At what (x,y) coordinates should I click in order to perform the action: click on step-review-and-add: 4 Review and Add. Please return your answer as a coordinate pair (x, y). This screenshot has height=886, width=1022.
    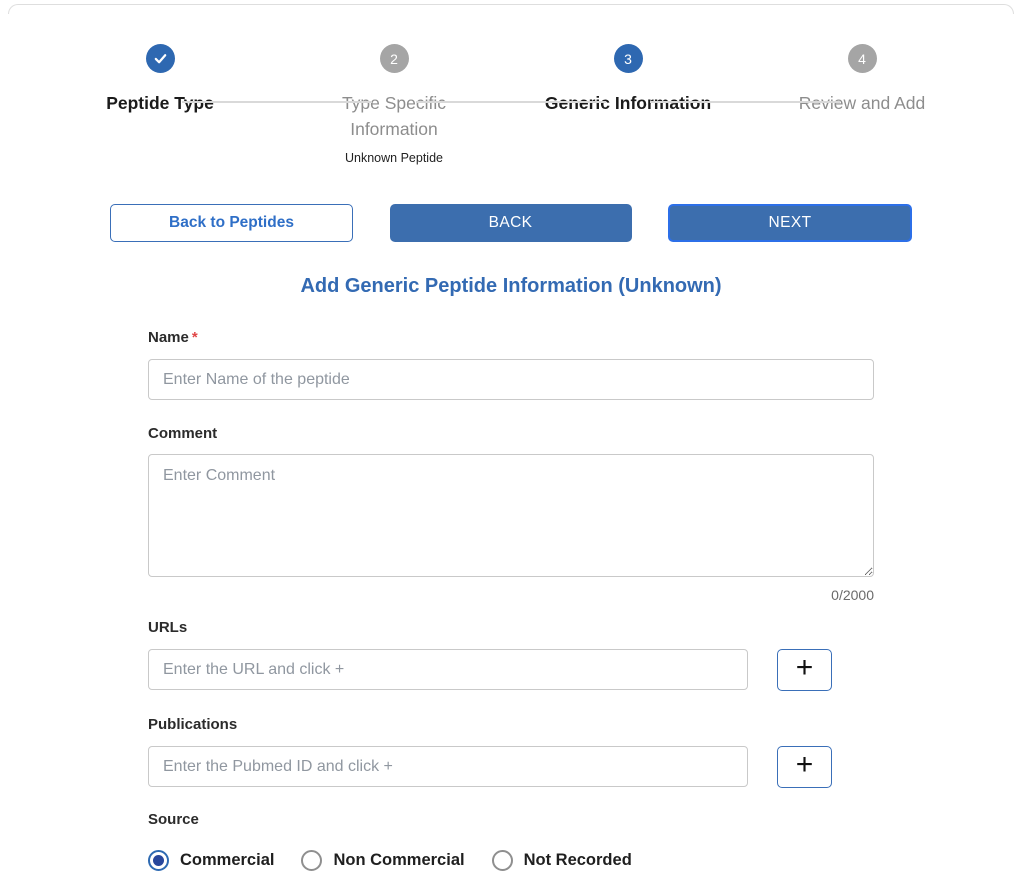
    Looking at the image, I should click on (862, 104).